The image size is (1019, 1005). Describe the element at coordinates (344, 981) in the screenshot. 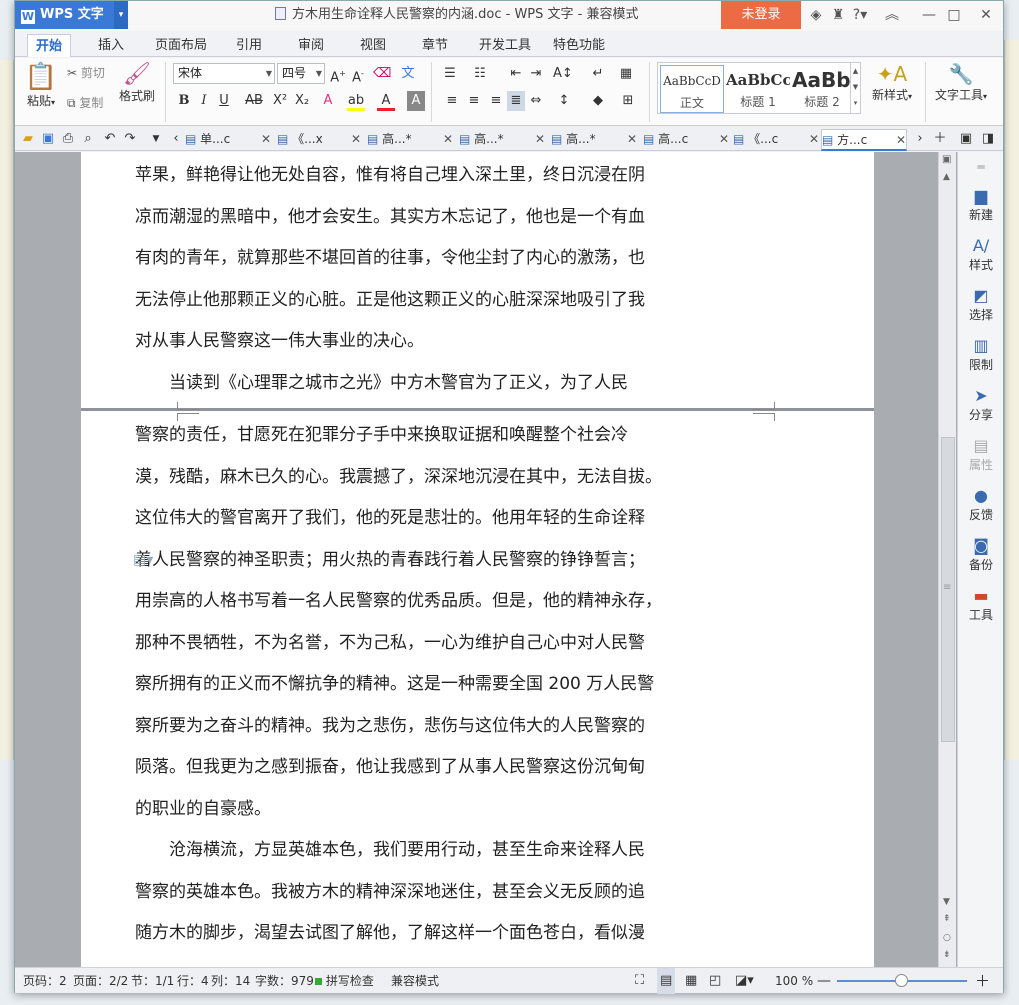

I see `spell-check-toggle: 拼写检查` at that location.